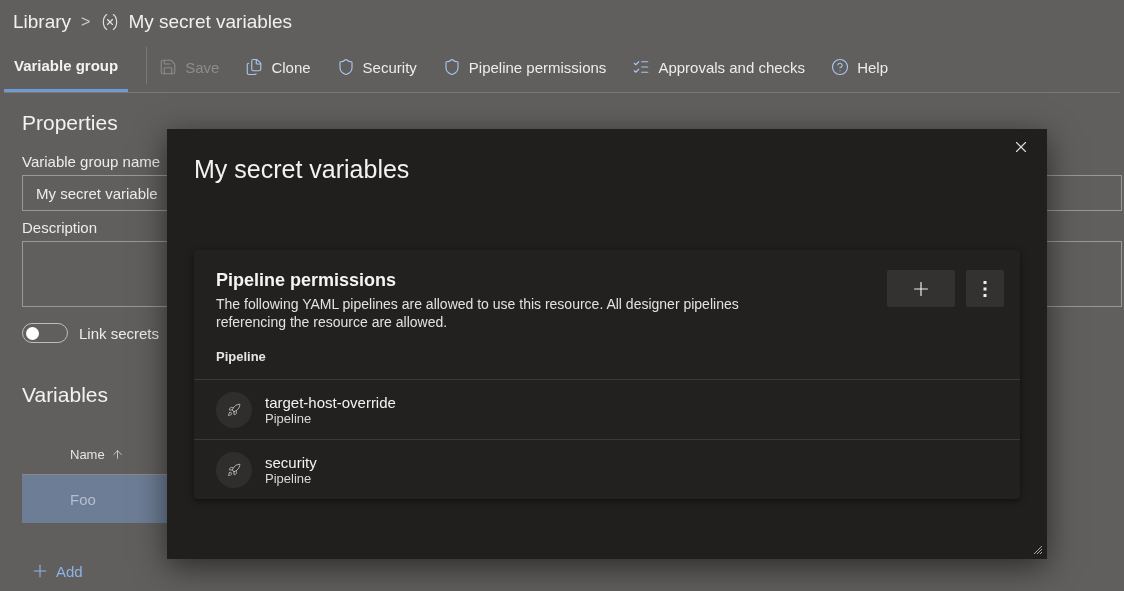 The height and width of the screenshot is (591, 1124). What do you see at coordinates (56, 571) in the screenshot?
I see `add-button: Add` at bounding box center [56, 571].